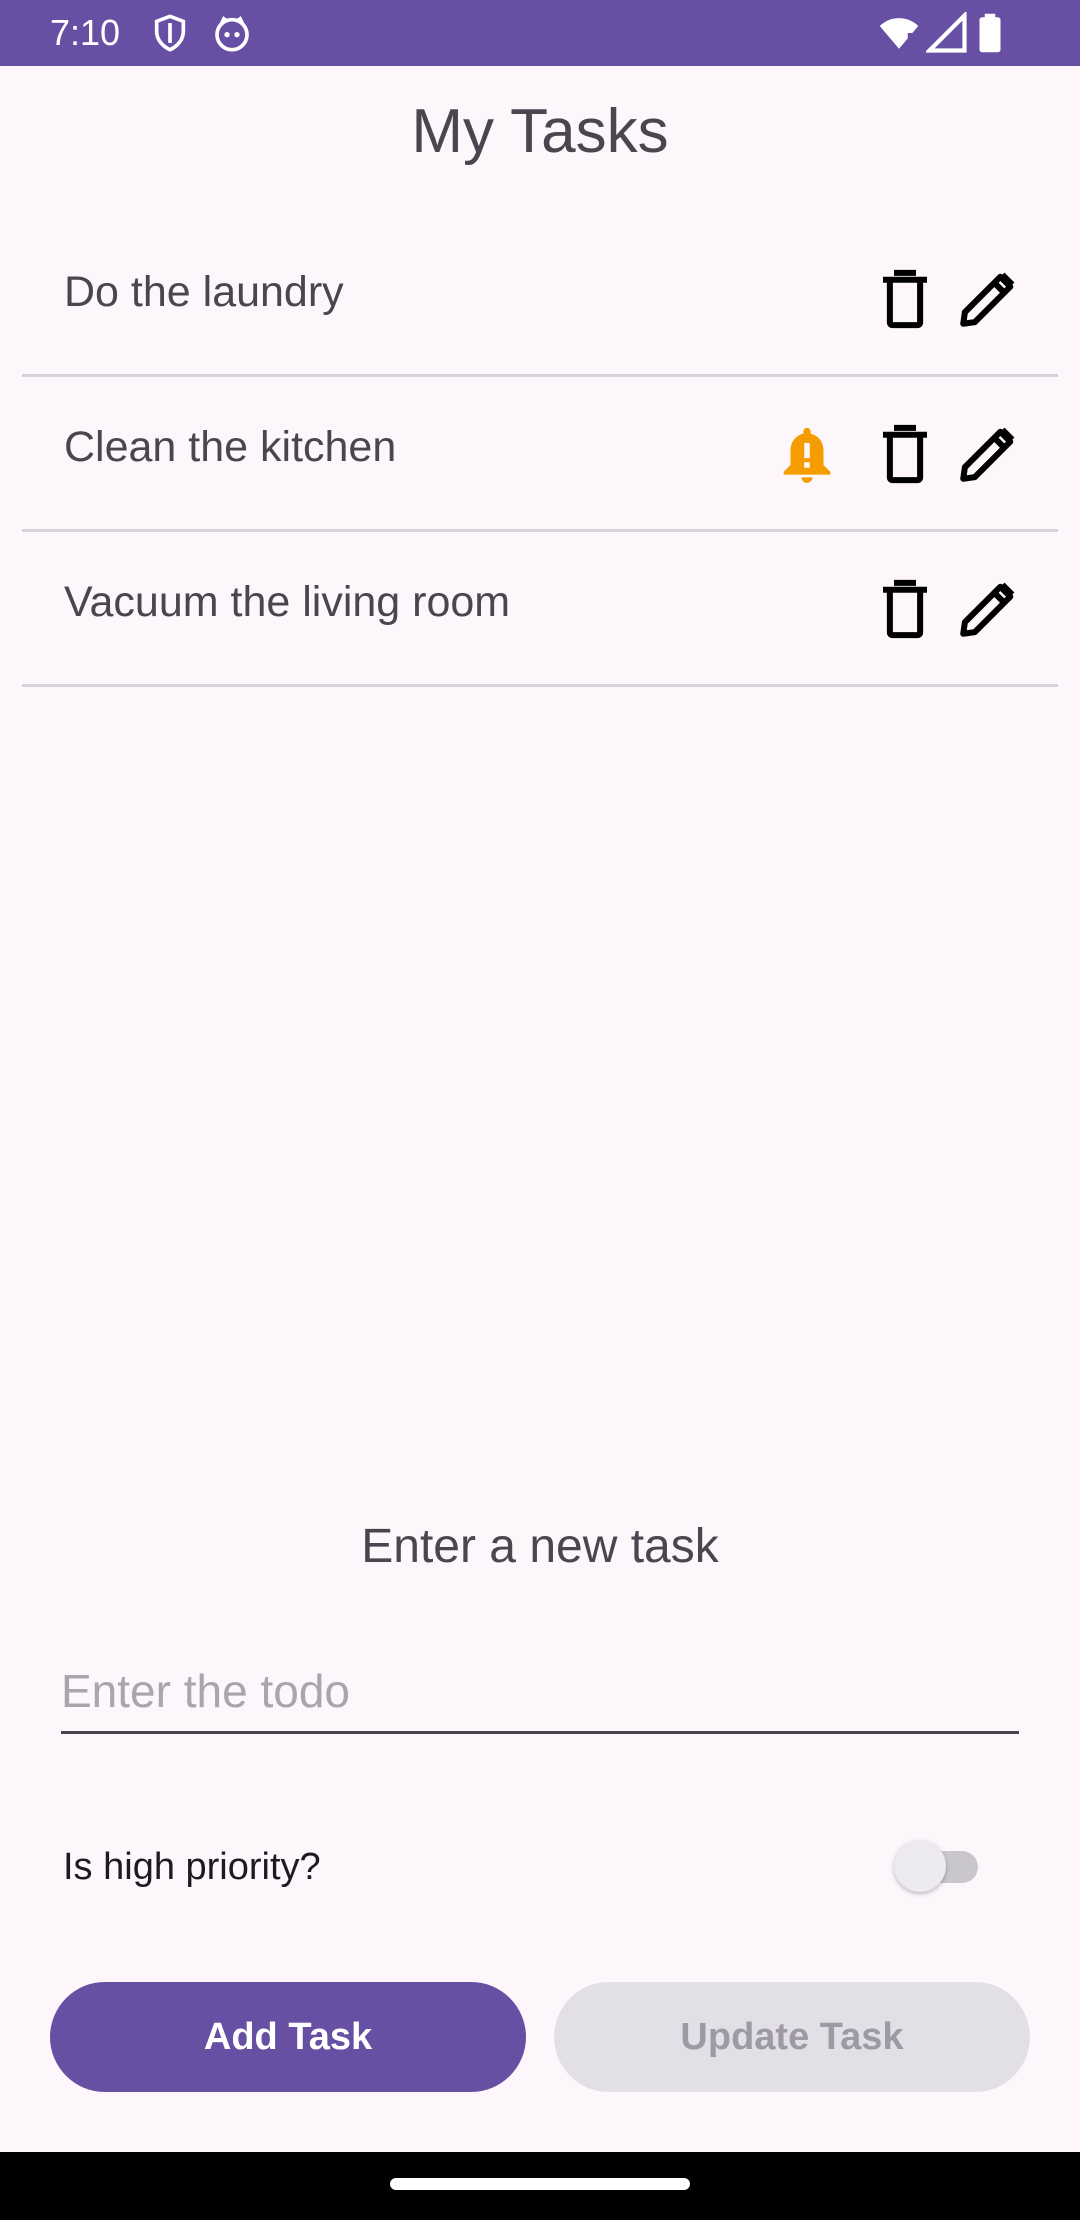 Image resolution: width=1080 pixels, height=2220 pixels. I want to click on battery-icon, so click(993, 33).